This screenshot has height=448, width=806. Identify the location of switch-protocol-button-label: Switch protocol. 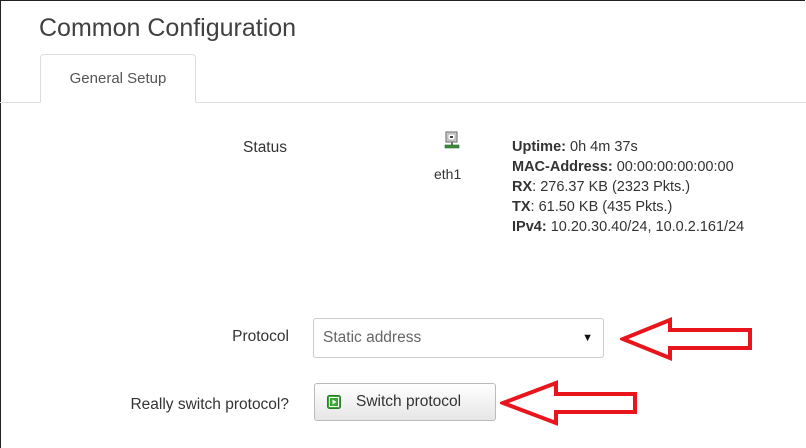
(409, 401).